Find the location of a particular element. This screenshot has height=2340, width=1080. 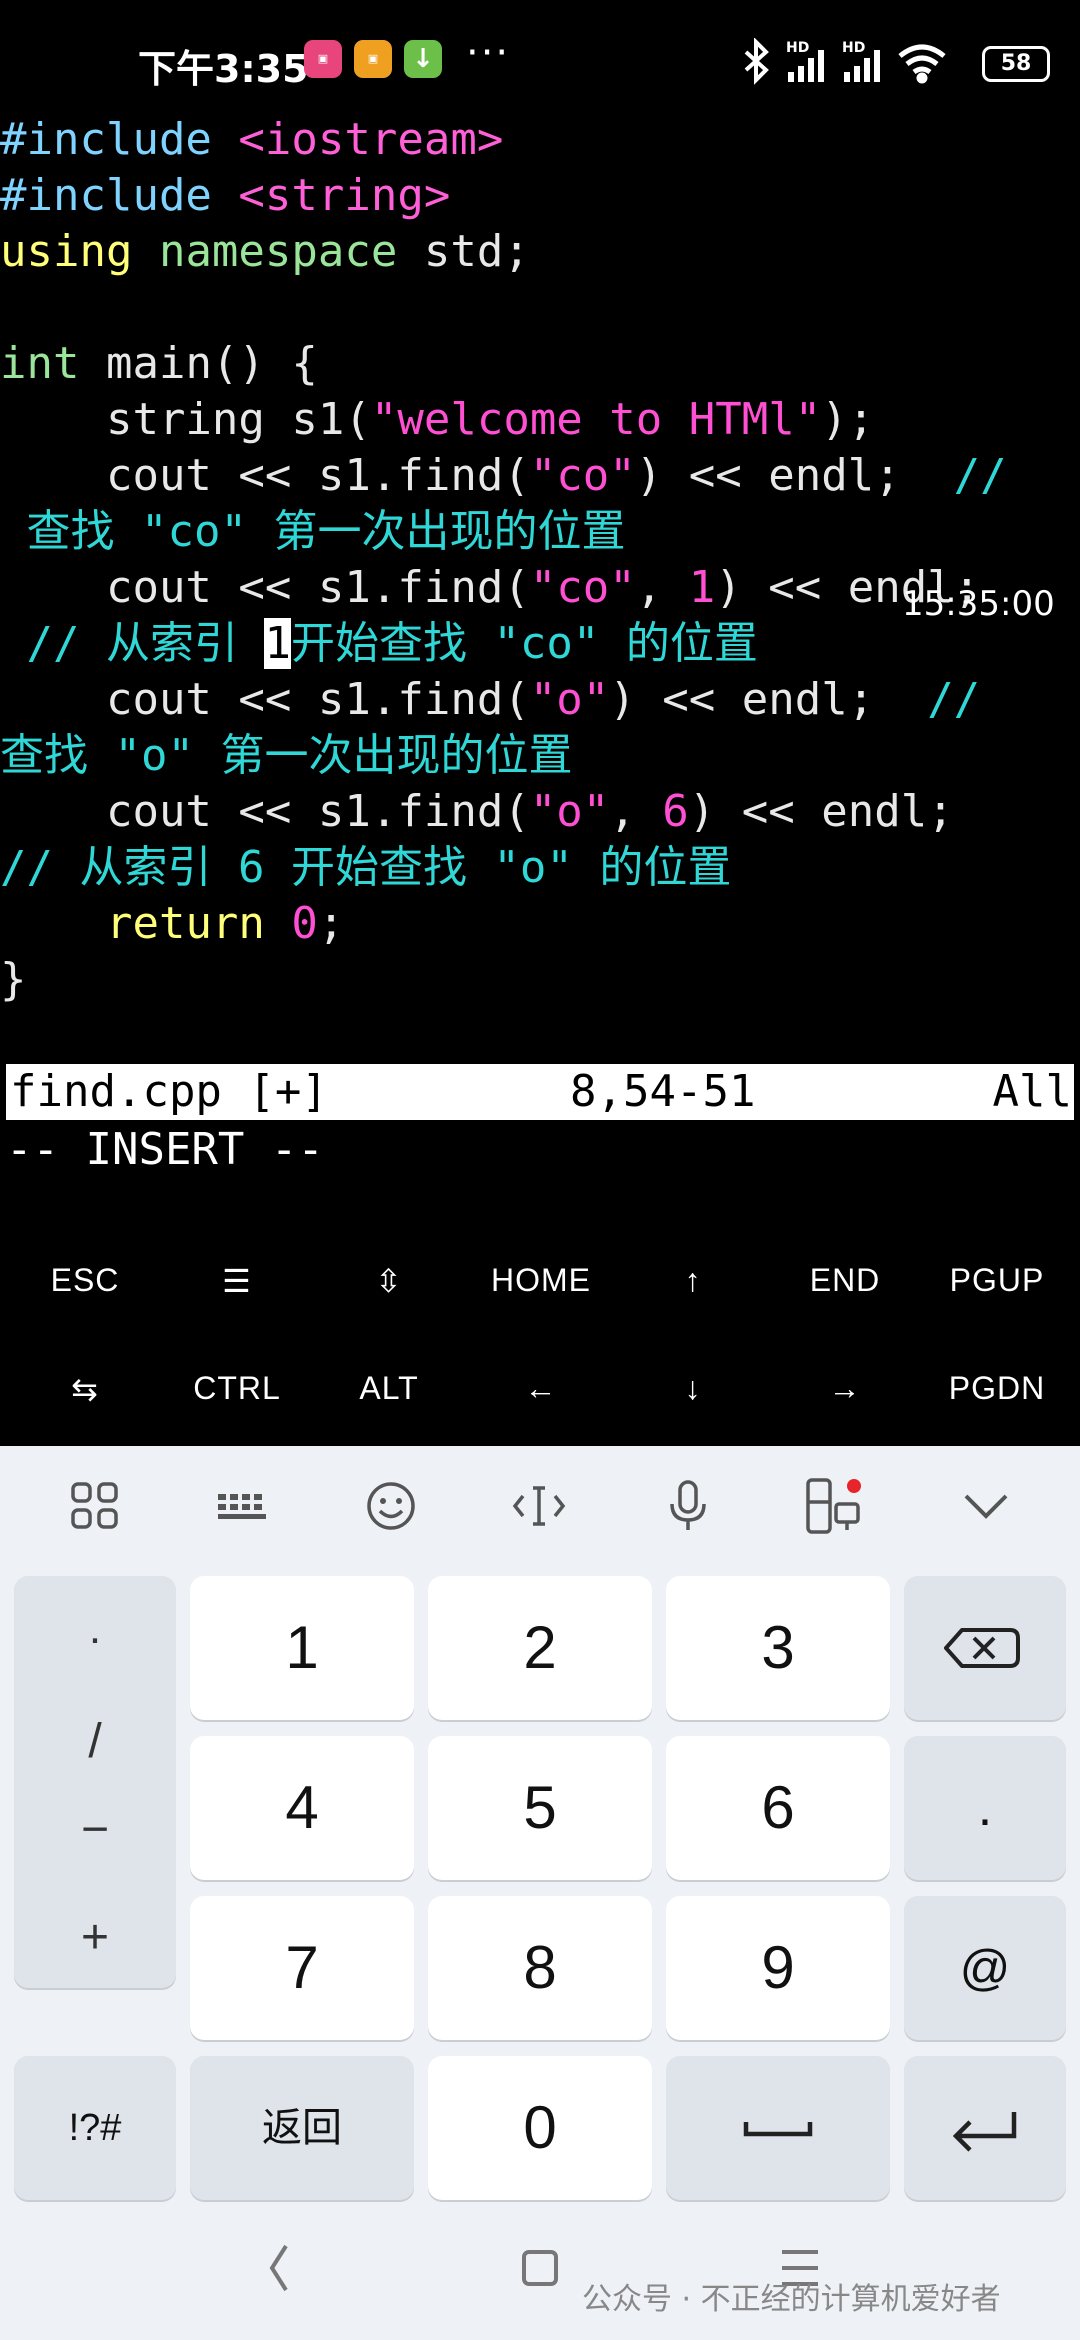

code-token: 第一次出现的位置 is located at coordinates (436, 531).